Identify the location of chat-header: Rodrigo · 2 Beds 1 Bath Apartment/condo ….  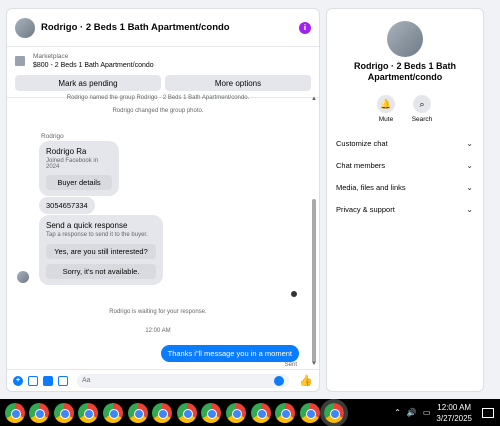
(163, 28).